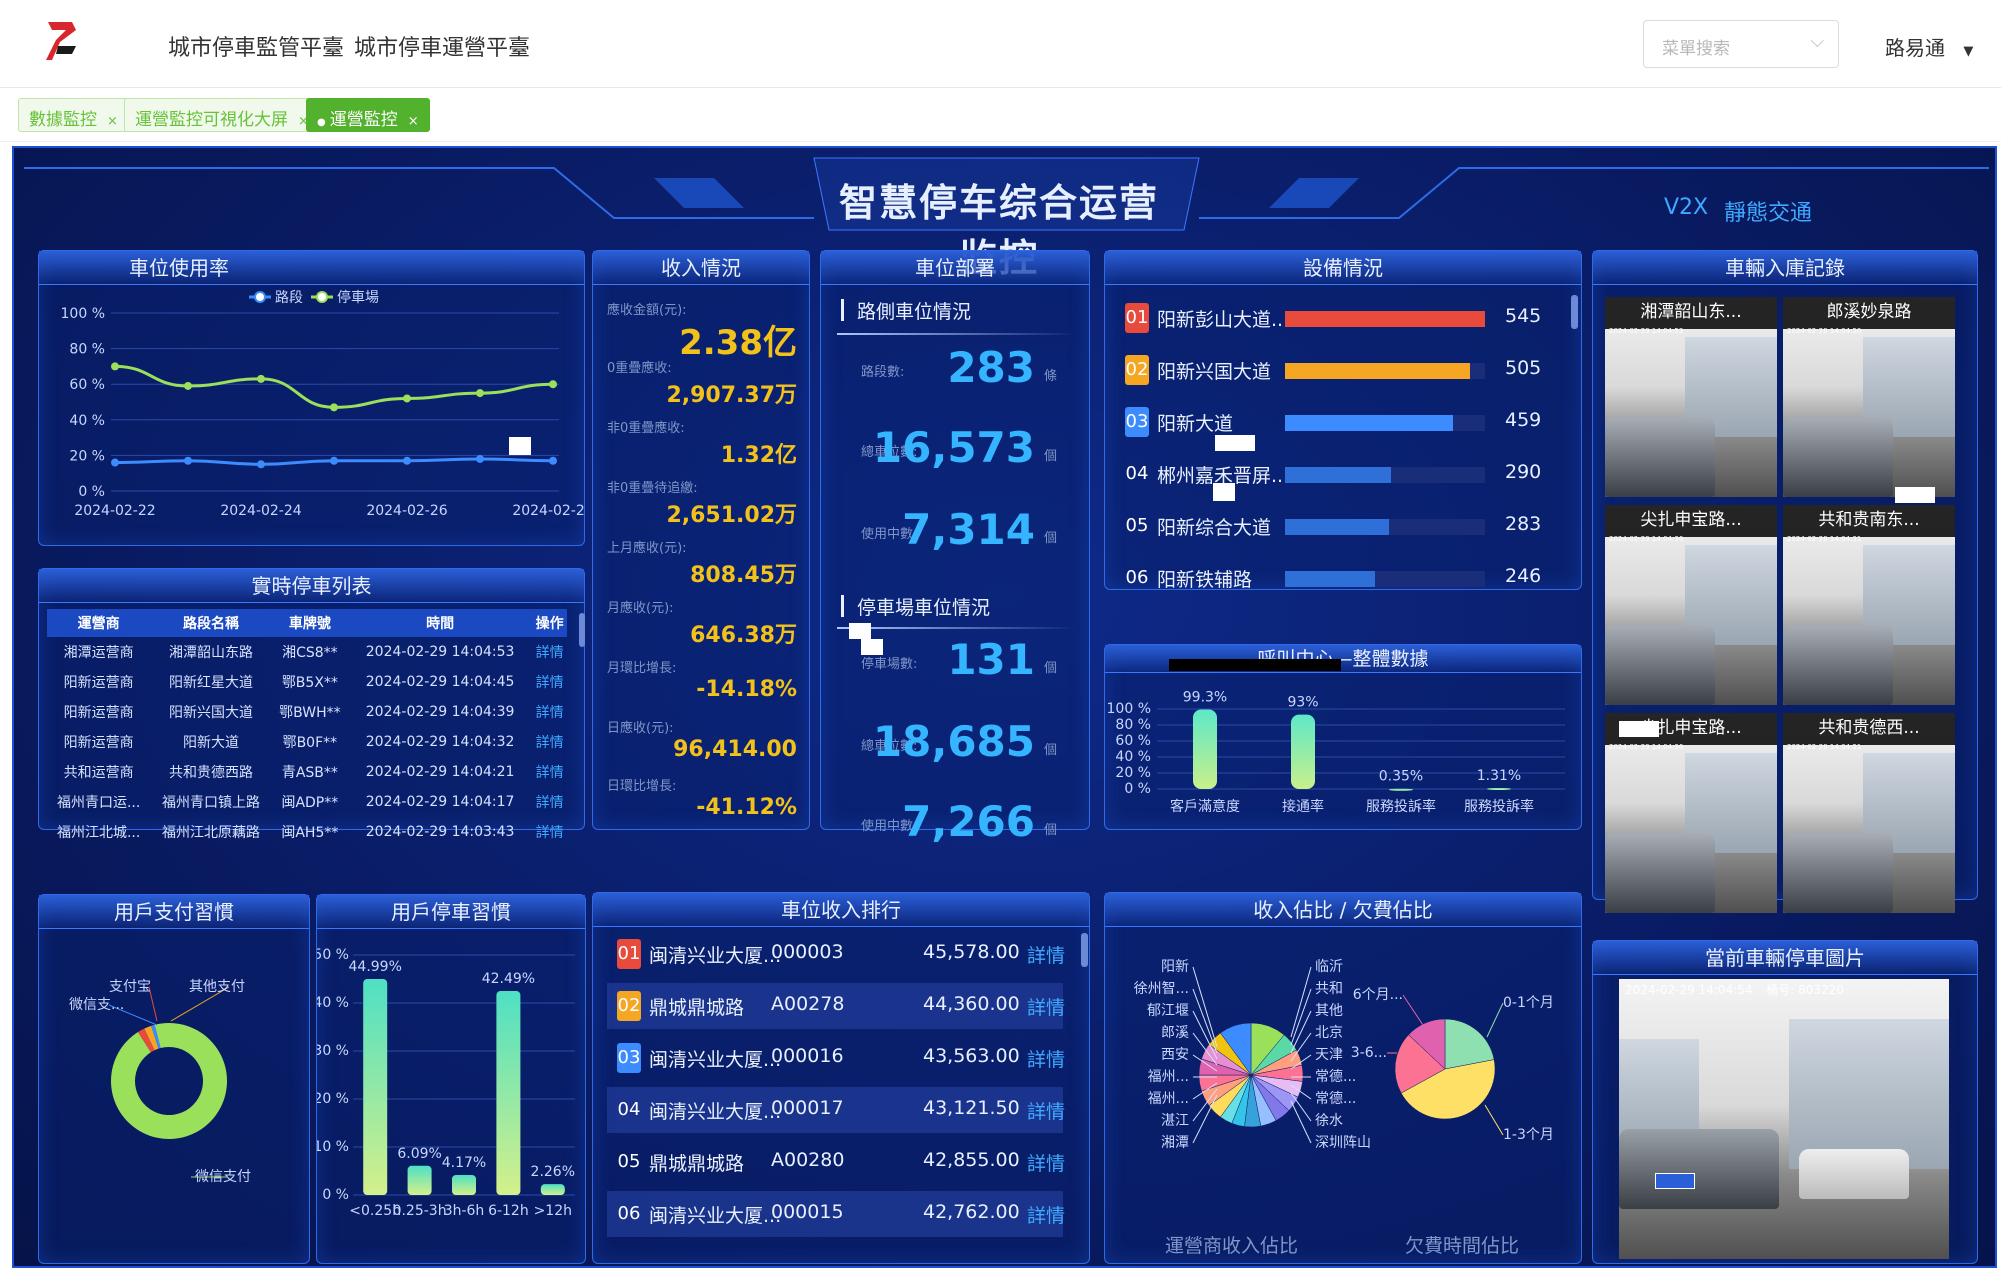 The image size is (2001, 1275). Describe the element at coordinates (1343, 910) in the screenshot. I see `share-title: 收入佔比 / 欠費佔比` at that location.